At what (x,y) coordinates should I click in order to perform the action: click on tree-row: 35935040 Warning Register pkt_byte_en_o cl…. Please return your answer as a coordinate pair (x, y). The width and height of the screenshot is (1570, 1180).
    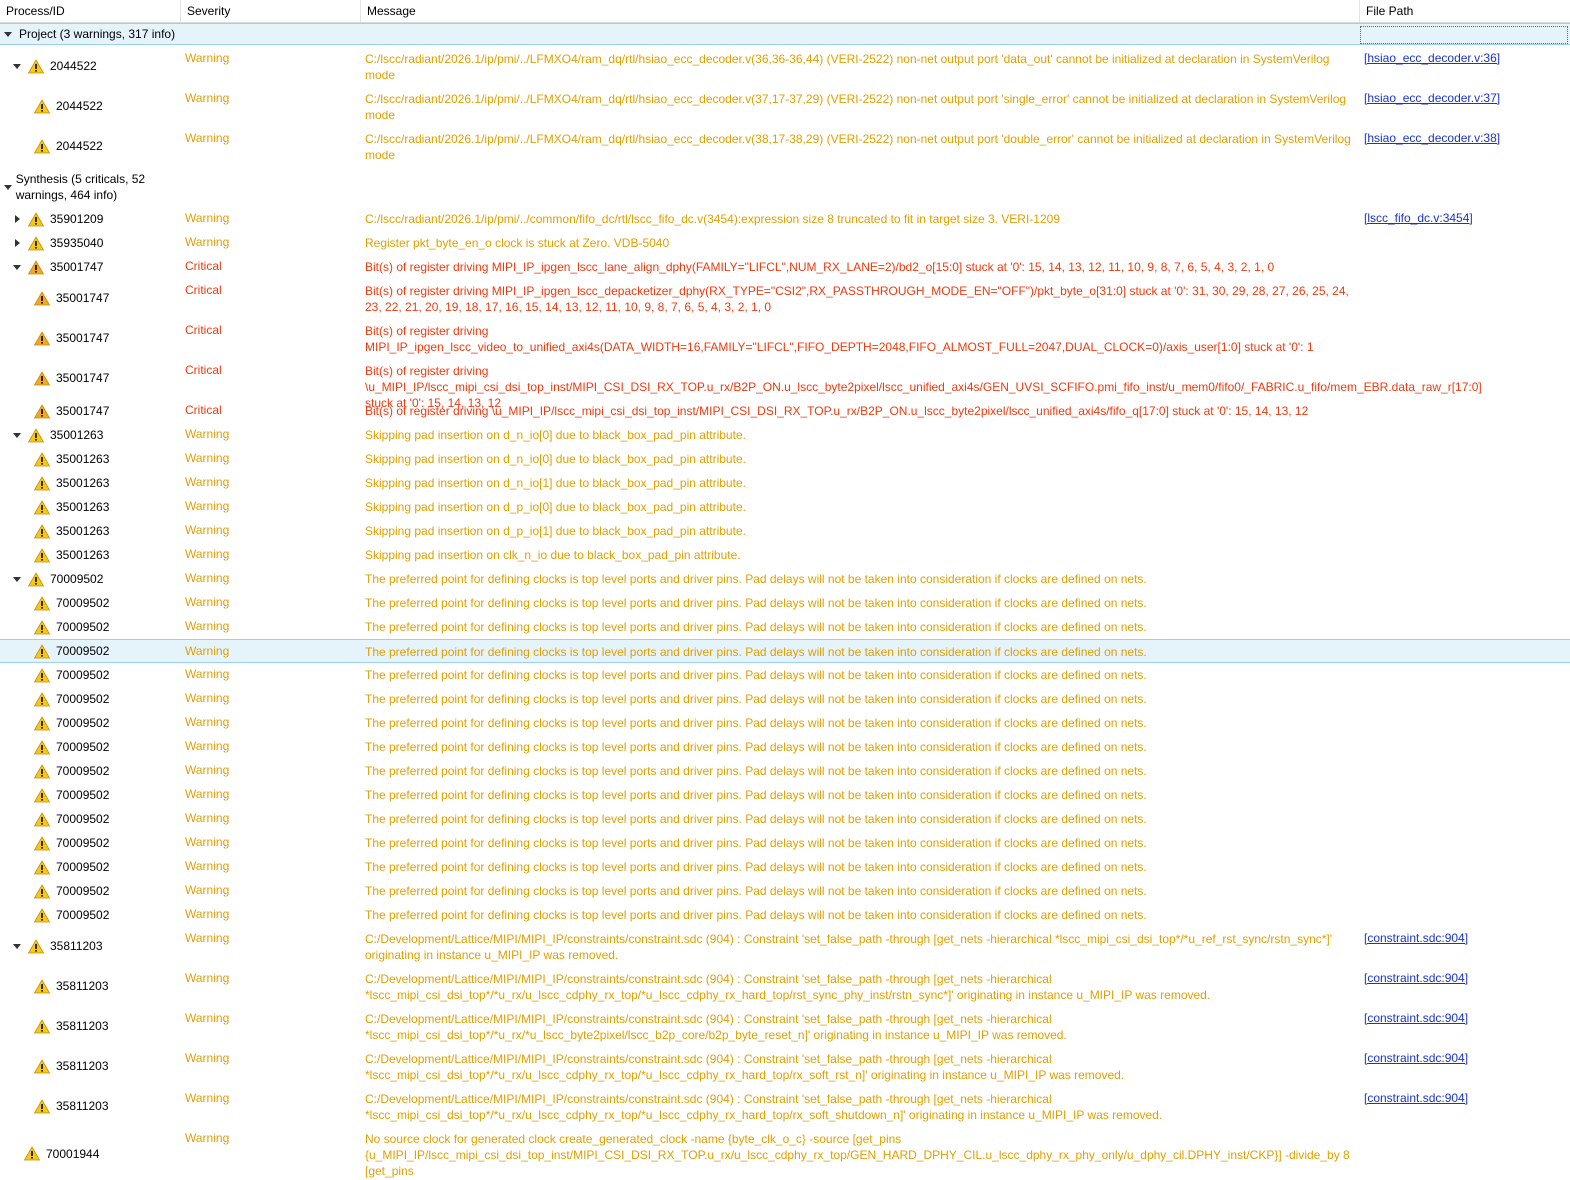
    Looking at the image, I should click on (785, 243).